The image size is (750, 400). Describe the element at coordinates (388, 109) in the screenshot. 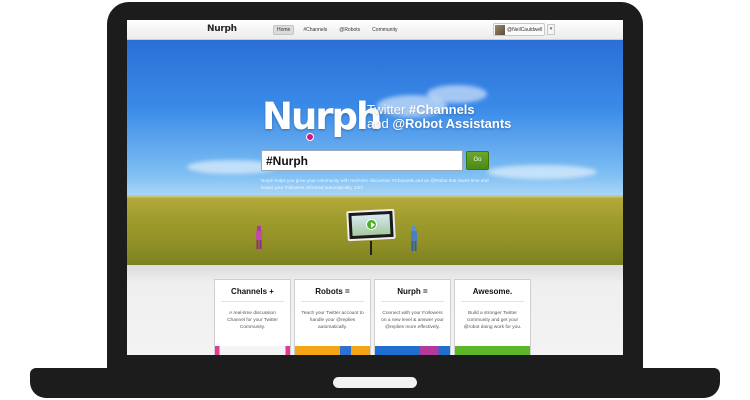

I see `tagline-prefix-1: Twitter` at that location.